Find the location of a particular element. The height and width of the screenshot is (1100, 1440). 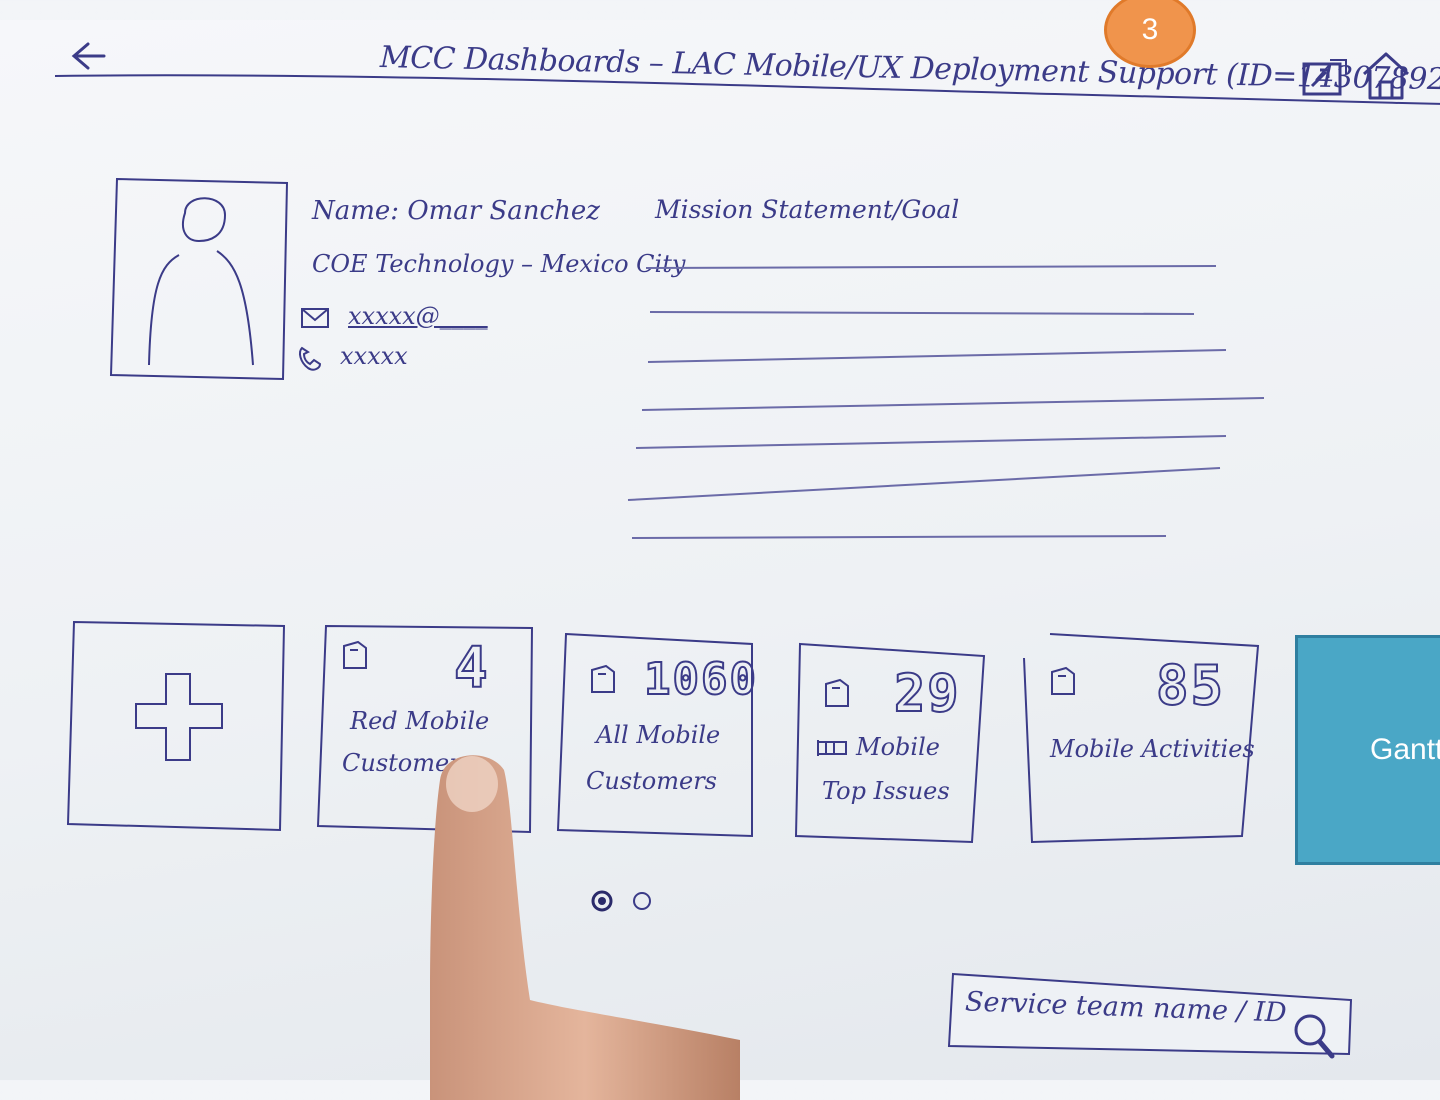

header-divider is located at coordinates (747, 89).